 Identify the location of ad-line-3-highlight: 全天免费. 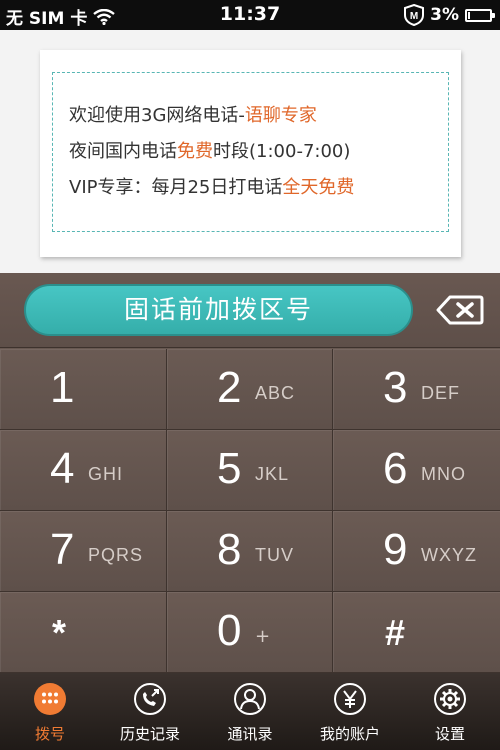
(318, 187).